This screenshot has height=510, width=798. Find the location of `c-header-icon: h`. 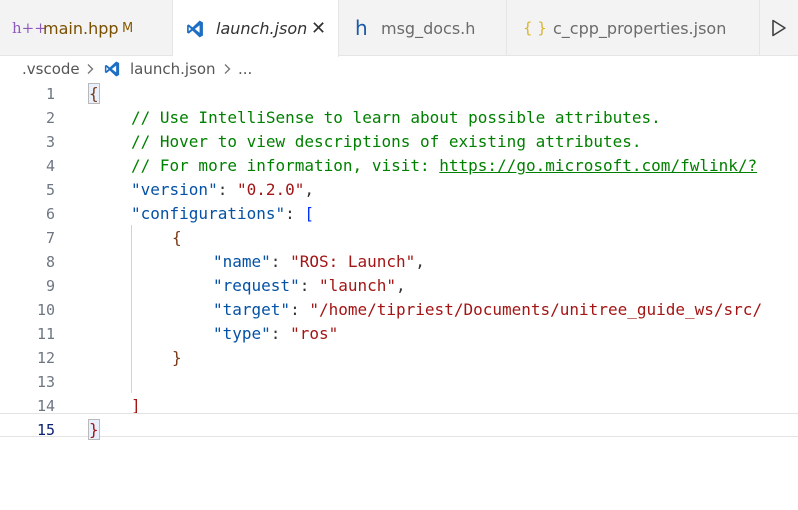

c-header-icon: h is located at coordinates (361, 28).